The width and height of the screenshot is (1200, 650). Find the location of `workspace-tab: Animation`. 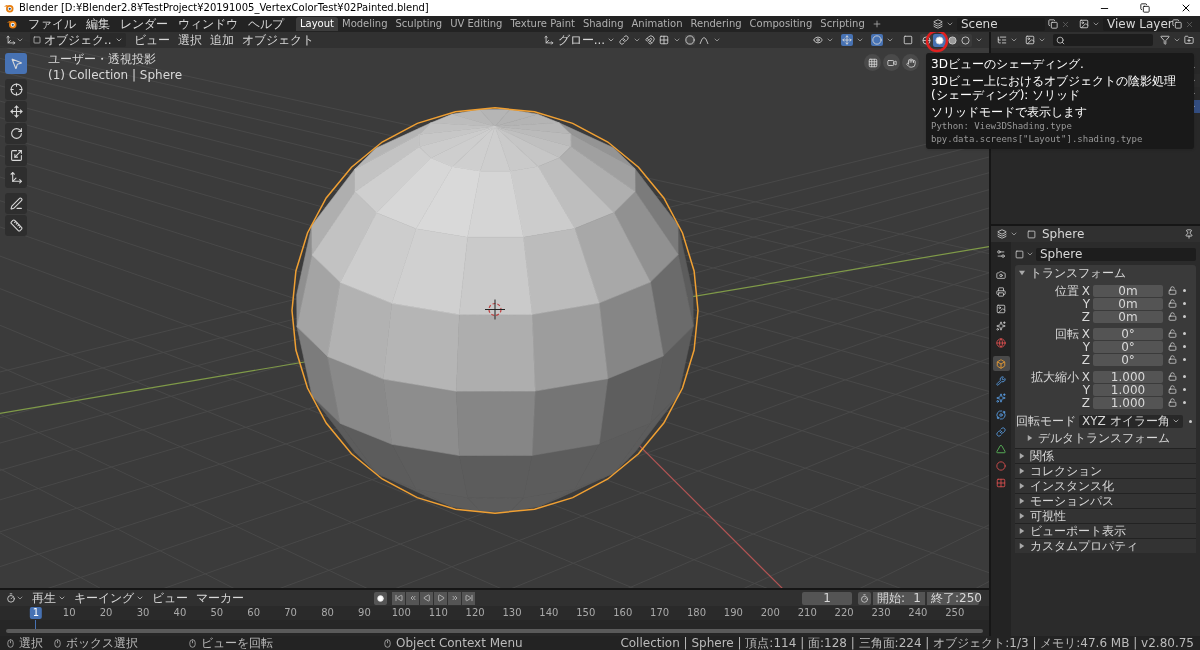

workspace-tab: Animation is located at coordinates (657, 24).